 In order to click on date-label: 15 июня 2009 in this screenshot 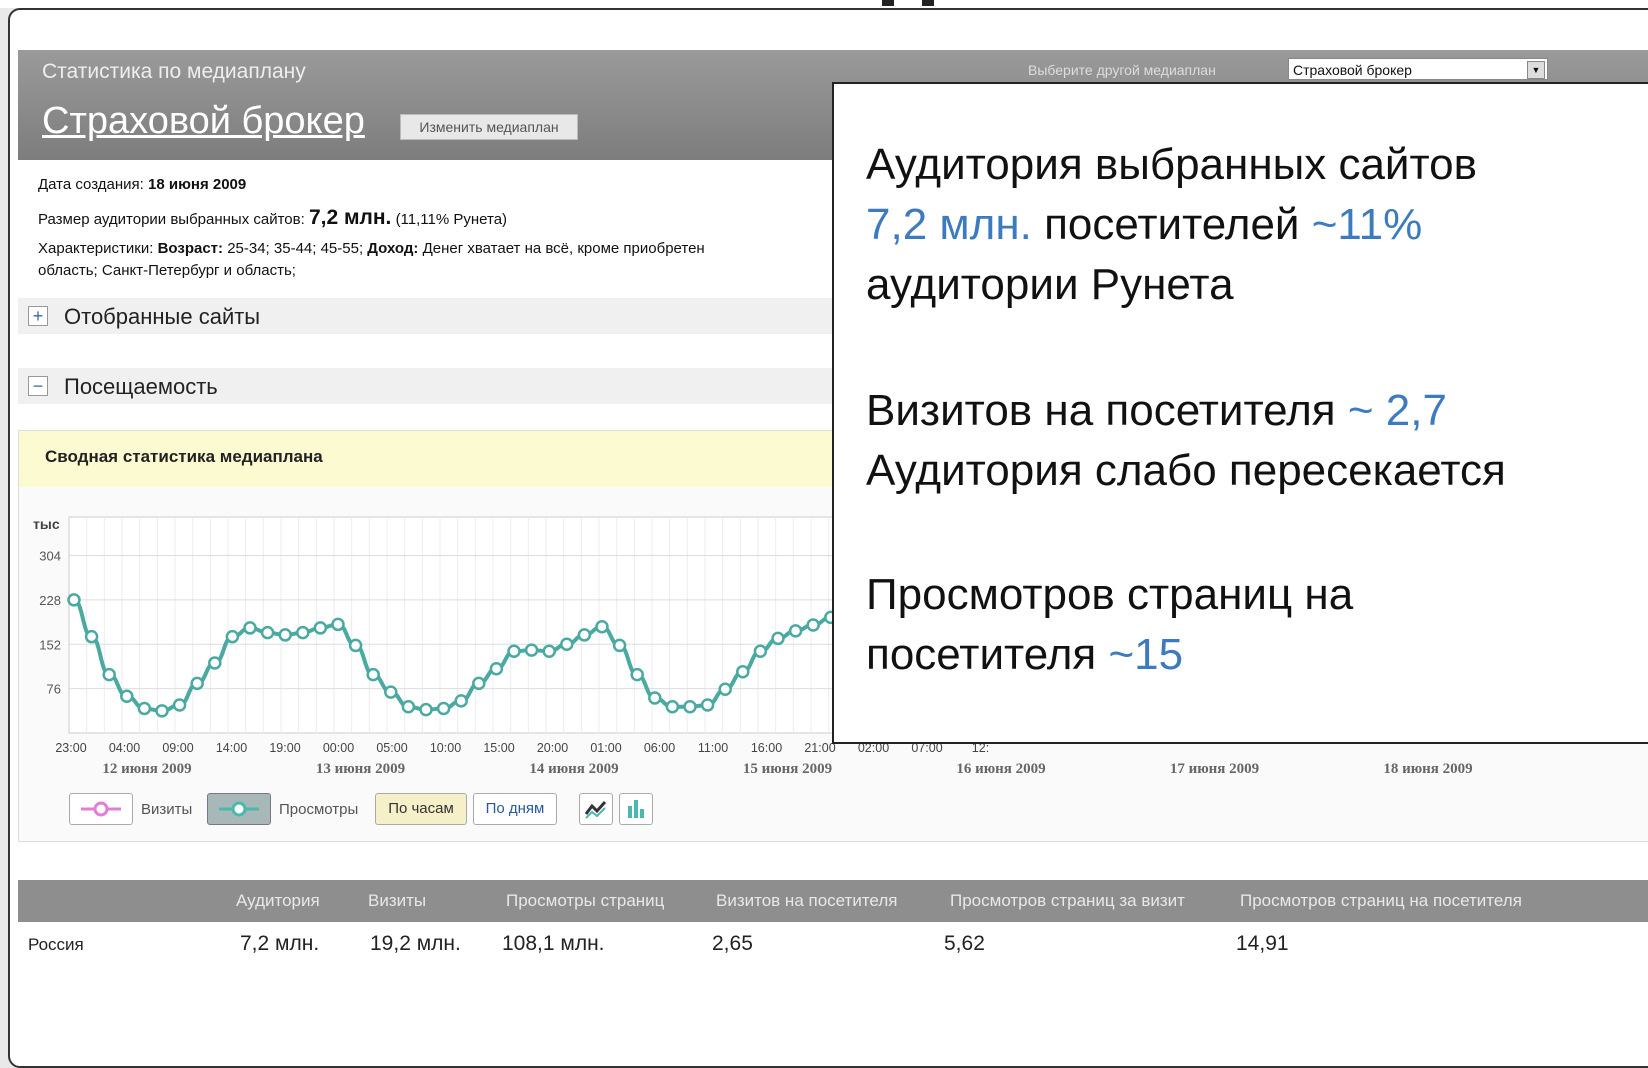, I will do `click(787, 769)`.